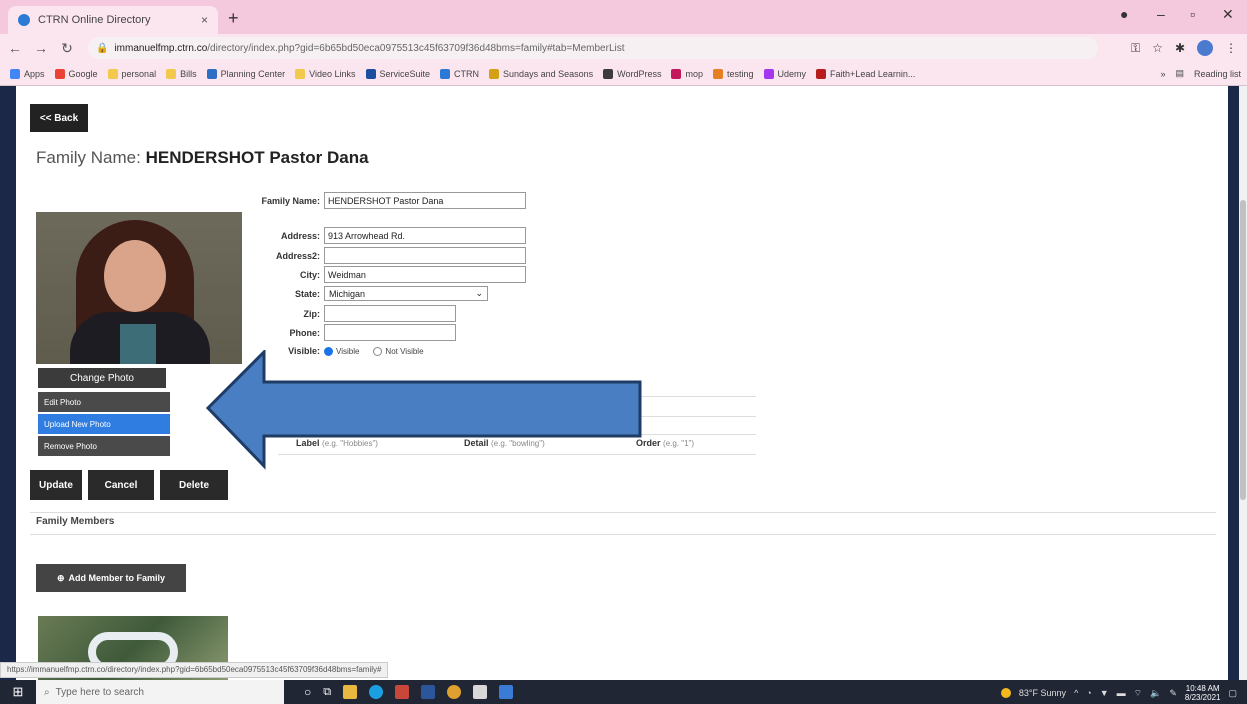  What do you see at coordinates (104, 403) in the screenshot?
I see `edit-photo-item: Edit Photo` at bounding box center [104, 403].